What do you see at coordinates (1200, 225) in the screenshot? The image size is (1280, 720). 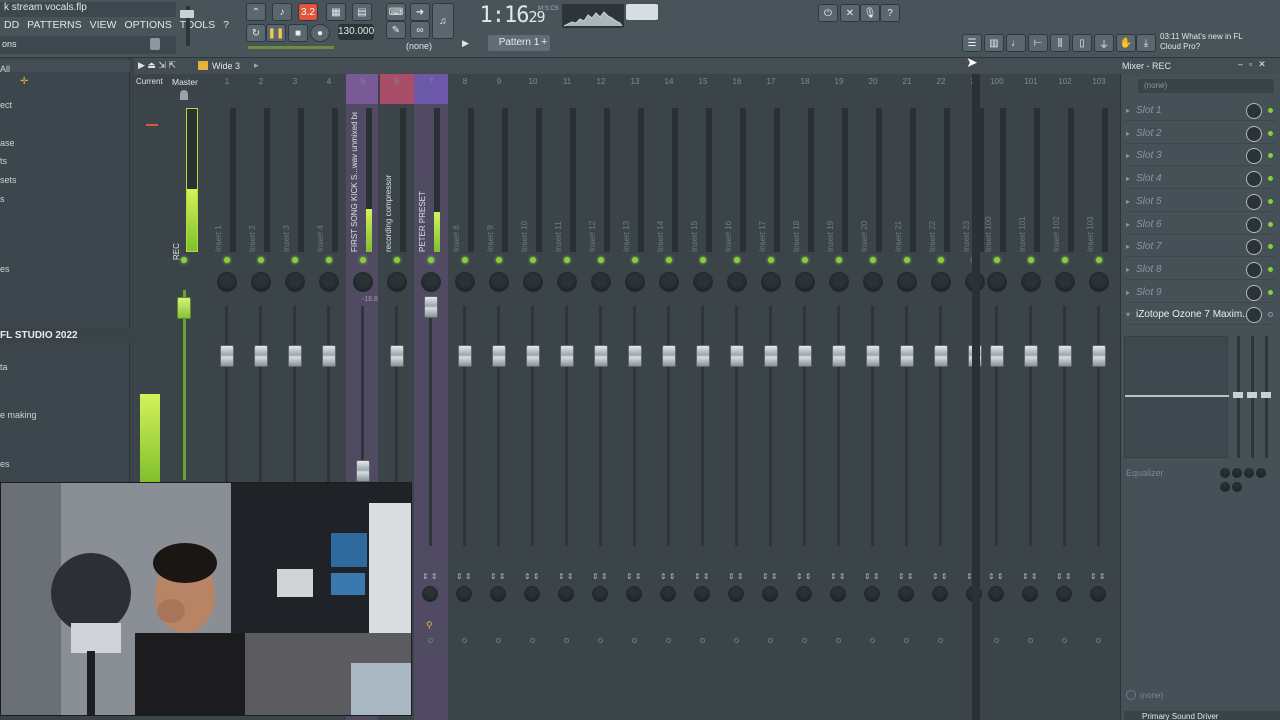 I see `effect-slot: ▸ Slot 6` at bounding box center [1200, 225].